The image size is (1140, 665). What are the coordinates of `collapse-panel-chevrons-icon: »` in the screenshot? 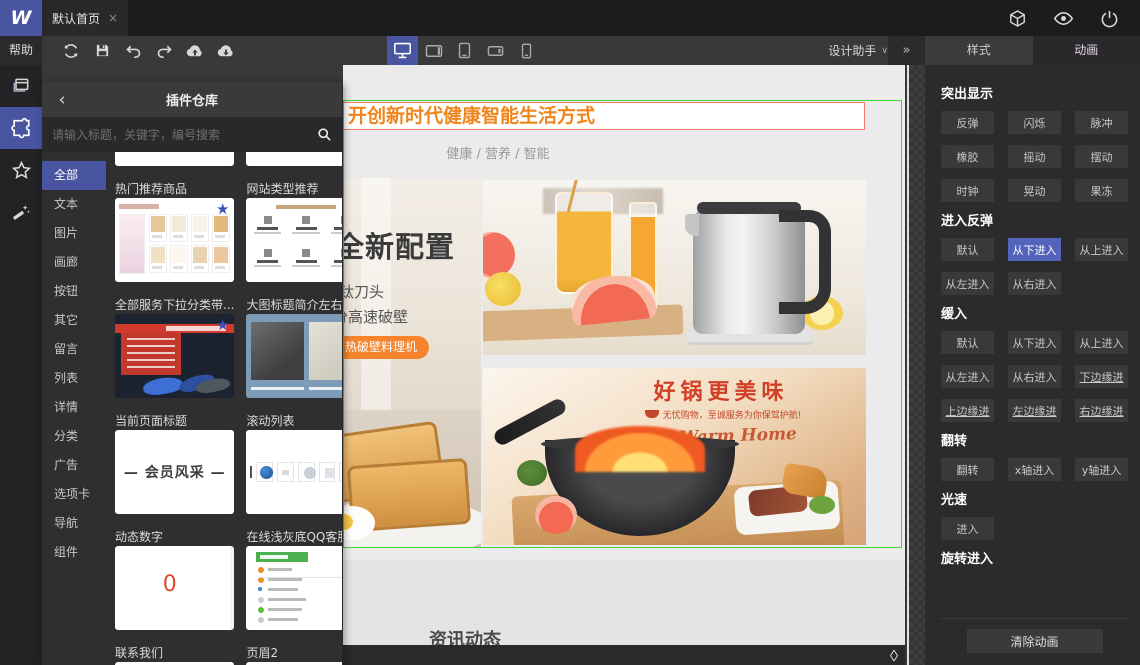 It's located at (906, 50).